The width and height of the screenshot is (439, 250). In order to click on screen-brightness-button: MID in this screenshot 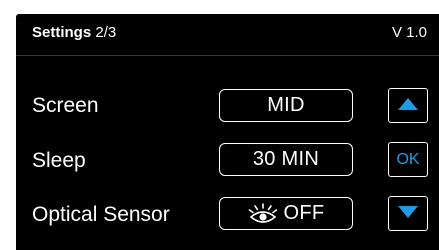, I will do `click(286, 105)`.